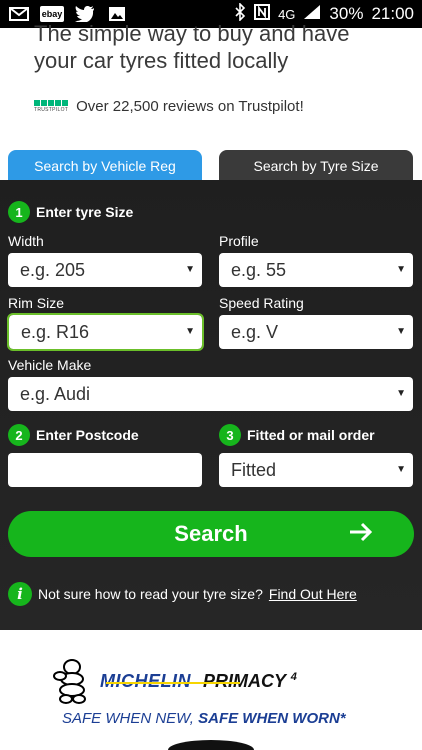 Image resolution: width=422 pixels, height=750 pixels. I want to click on hero-title-line: your car tyres fitted locally, so click(161, 60).